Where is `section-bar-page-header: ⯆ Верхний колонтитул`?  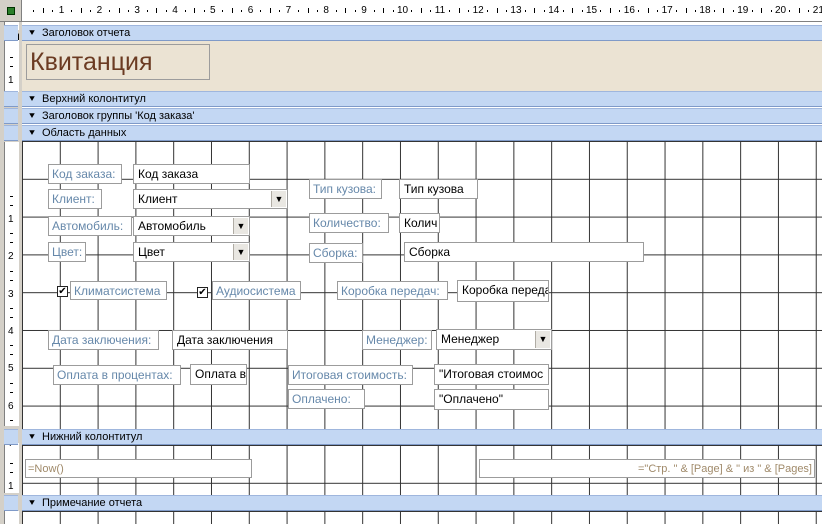 section-bar-page-header: ⯆ Верхний колонтитул is located at coordinates (422, 99).